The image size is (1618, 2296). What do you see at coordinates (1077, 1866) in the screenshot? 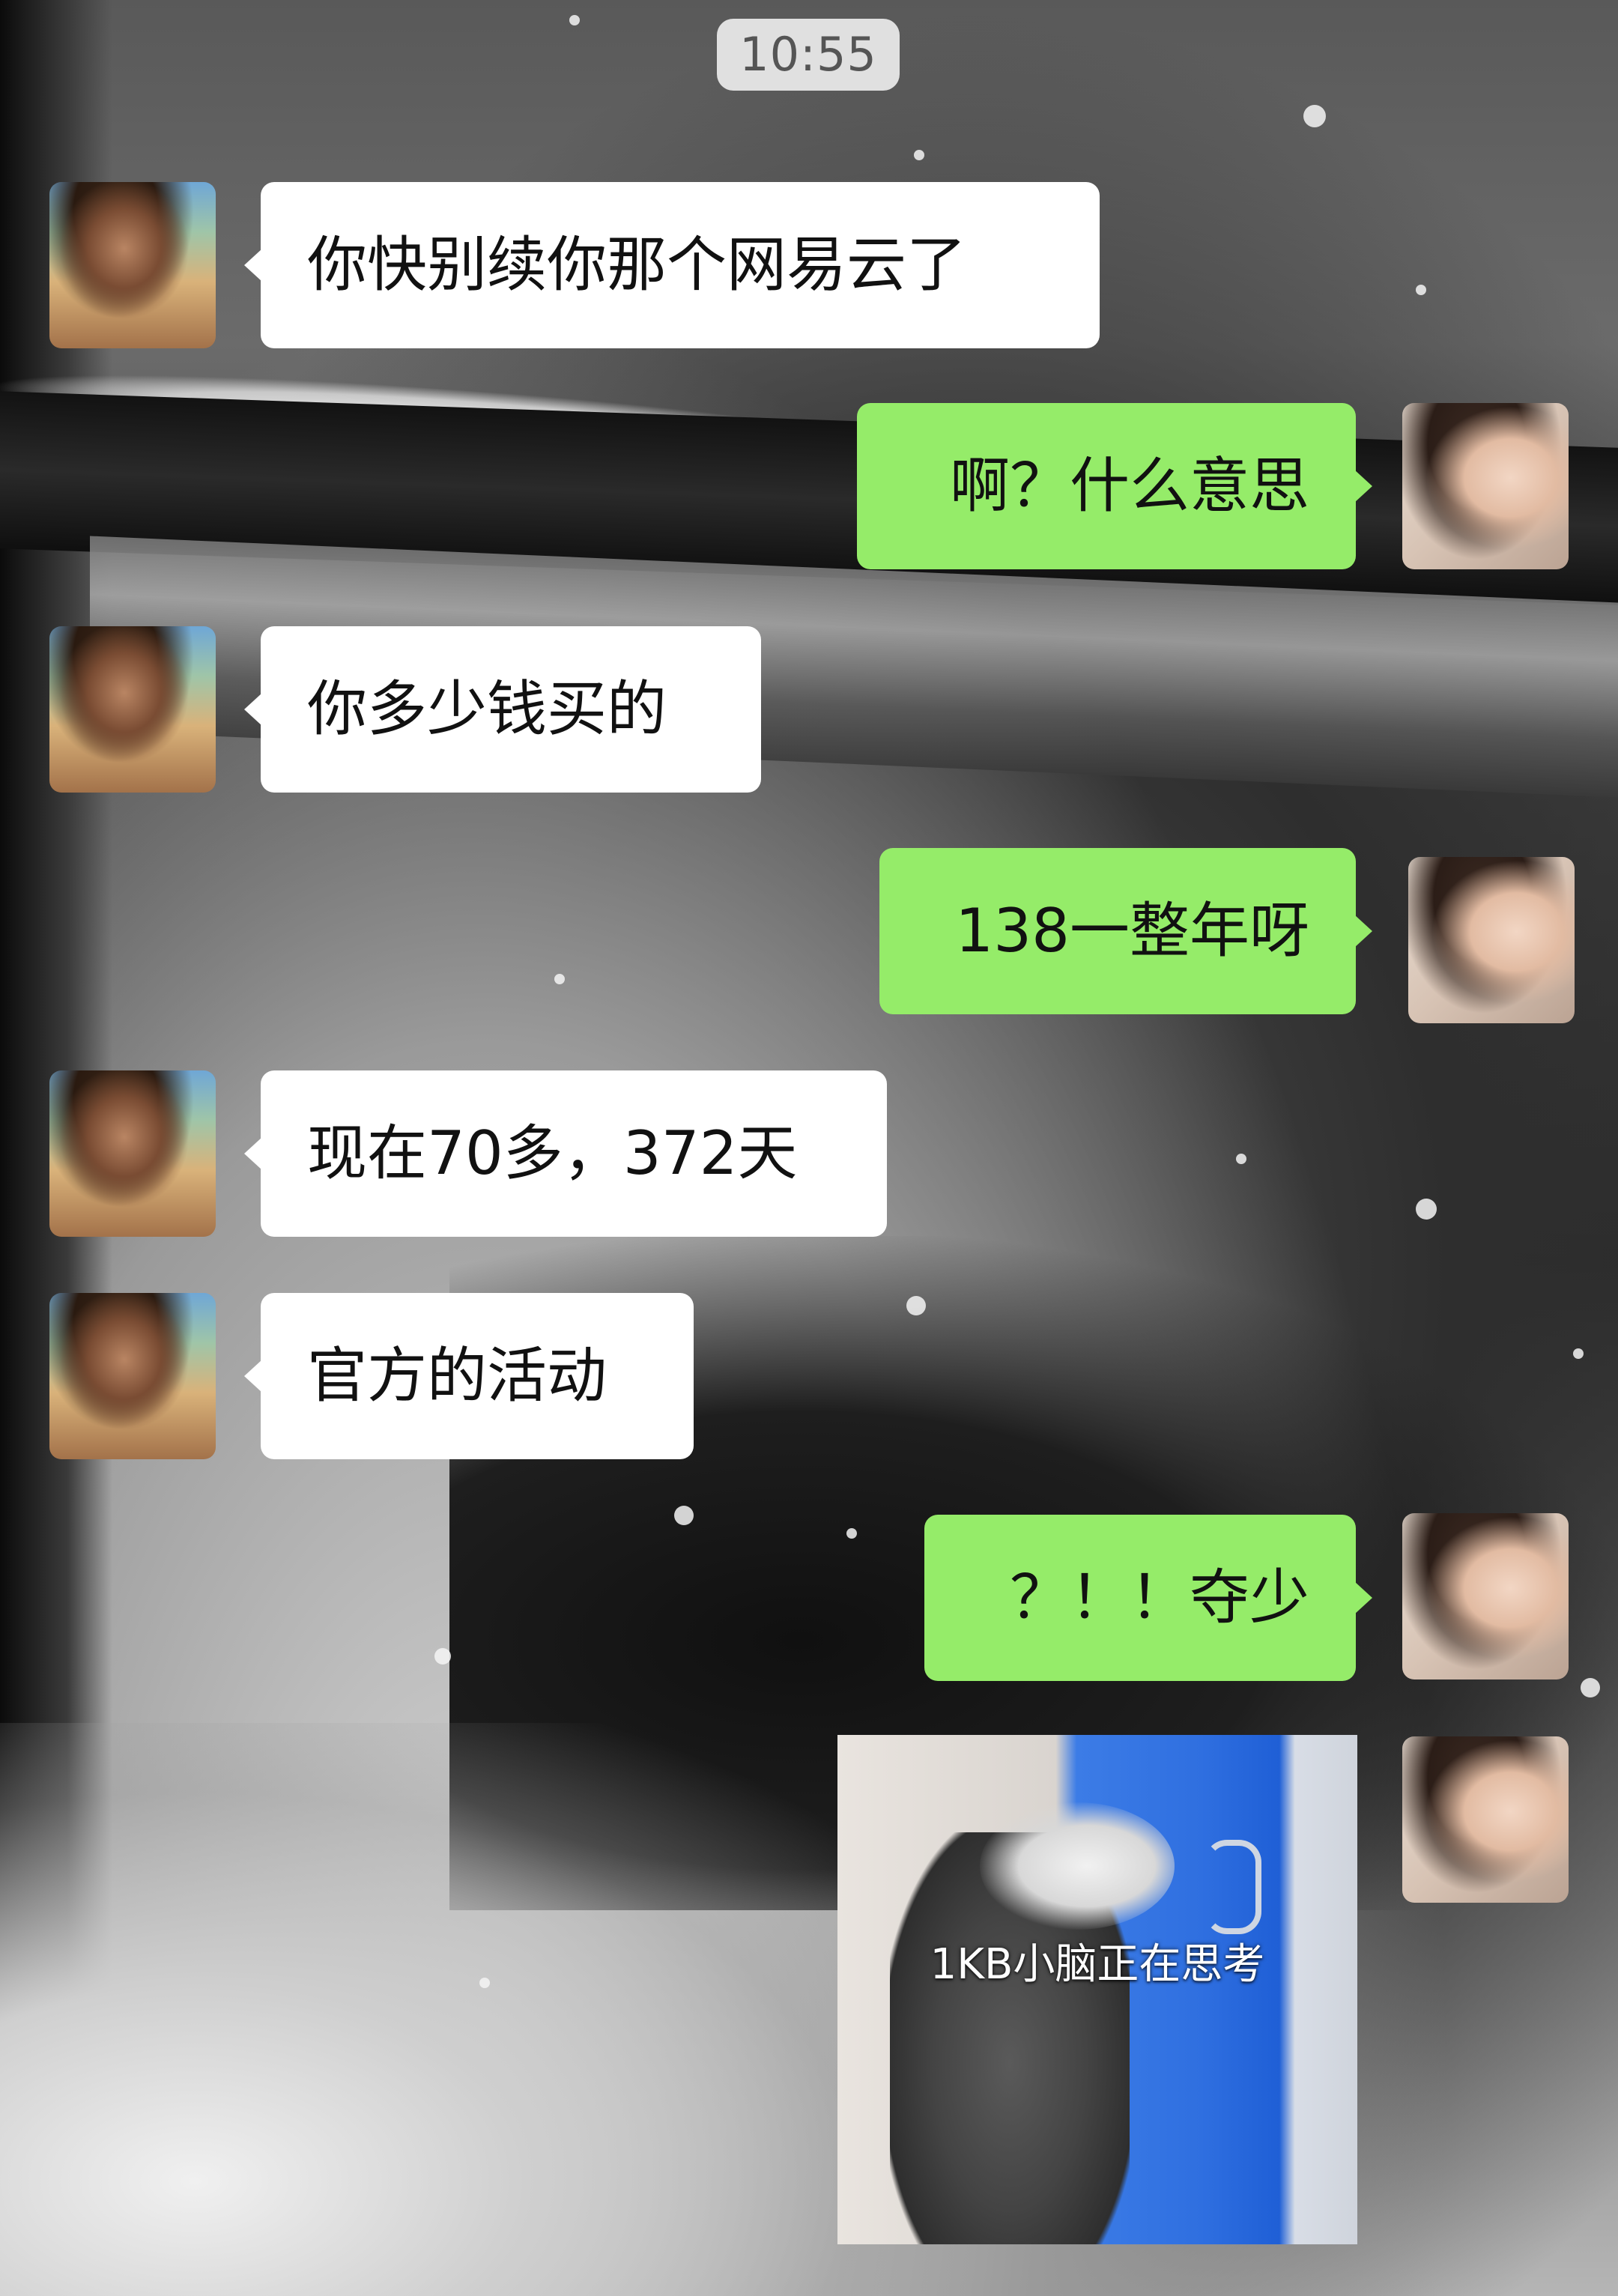
I see `possum-head` at bounding box center [1077, 1866].